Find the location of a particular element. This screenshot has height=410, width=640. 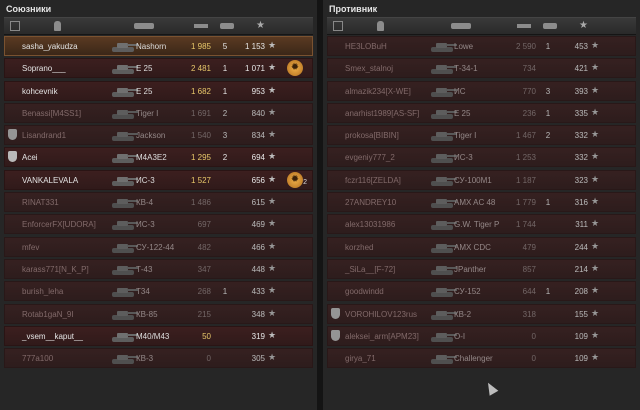

tank-name: Jackson is located at coordinates (151, 136).